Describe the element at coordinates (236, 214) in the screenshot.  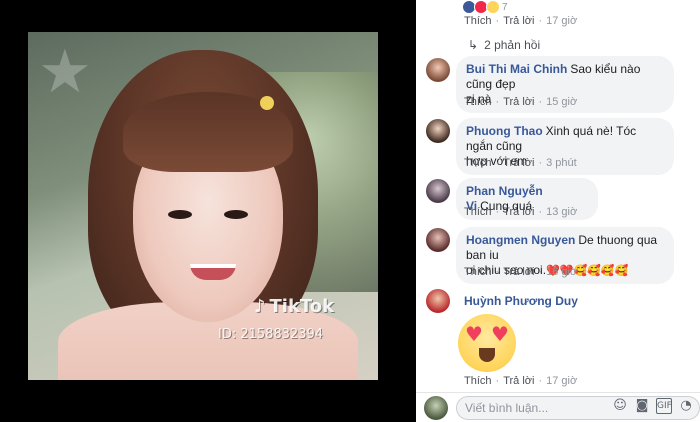
I see `right-eye` at that location.